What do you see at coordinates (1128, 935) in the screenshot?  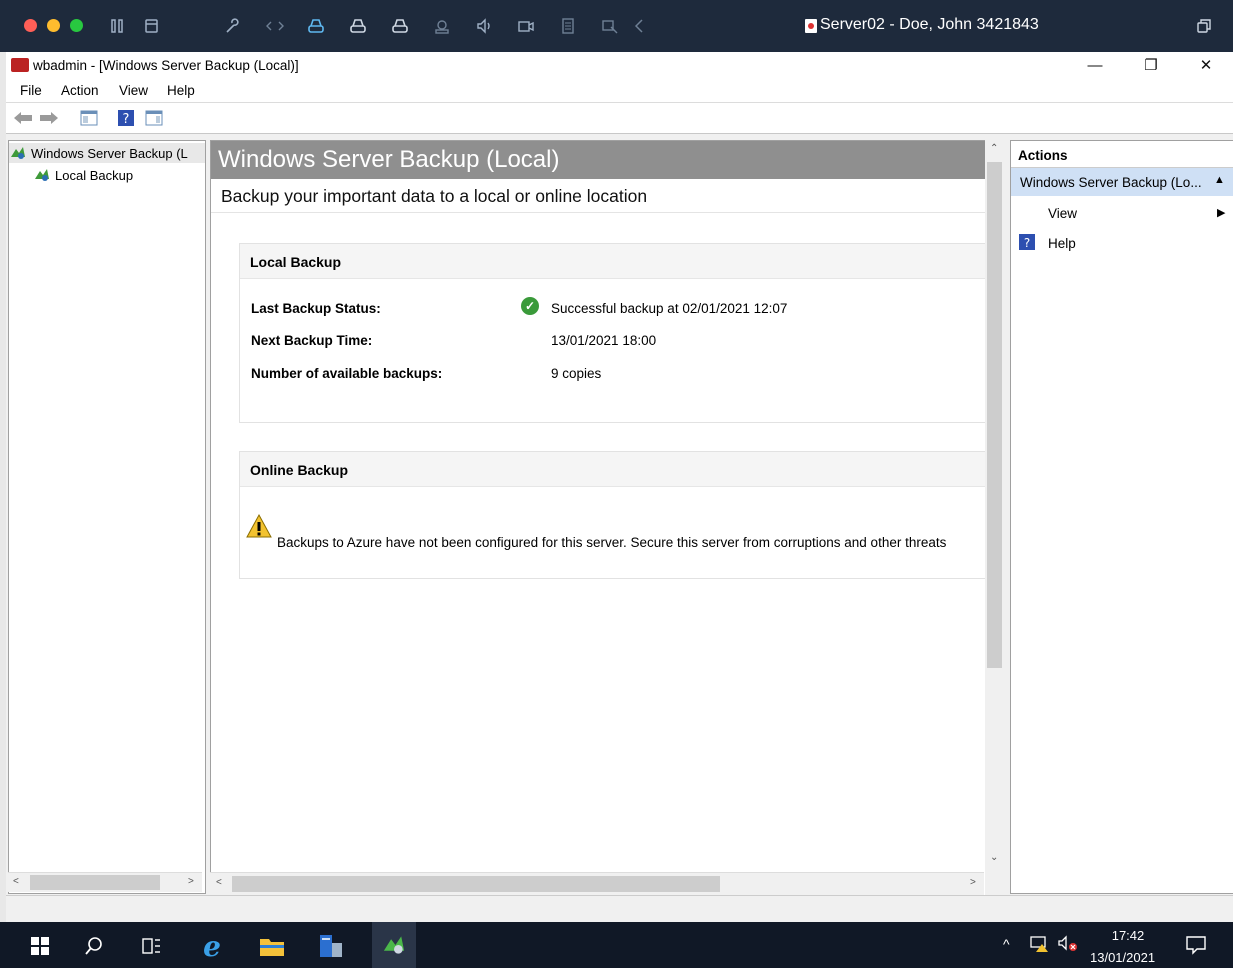 I see `clock-time: 17:42` at bounding box center [1128, 935].